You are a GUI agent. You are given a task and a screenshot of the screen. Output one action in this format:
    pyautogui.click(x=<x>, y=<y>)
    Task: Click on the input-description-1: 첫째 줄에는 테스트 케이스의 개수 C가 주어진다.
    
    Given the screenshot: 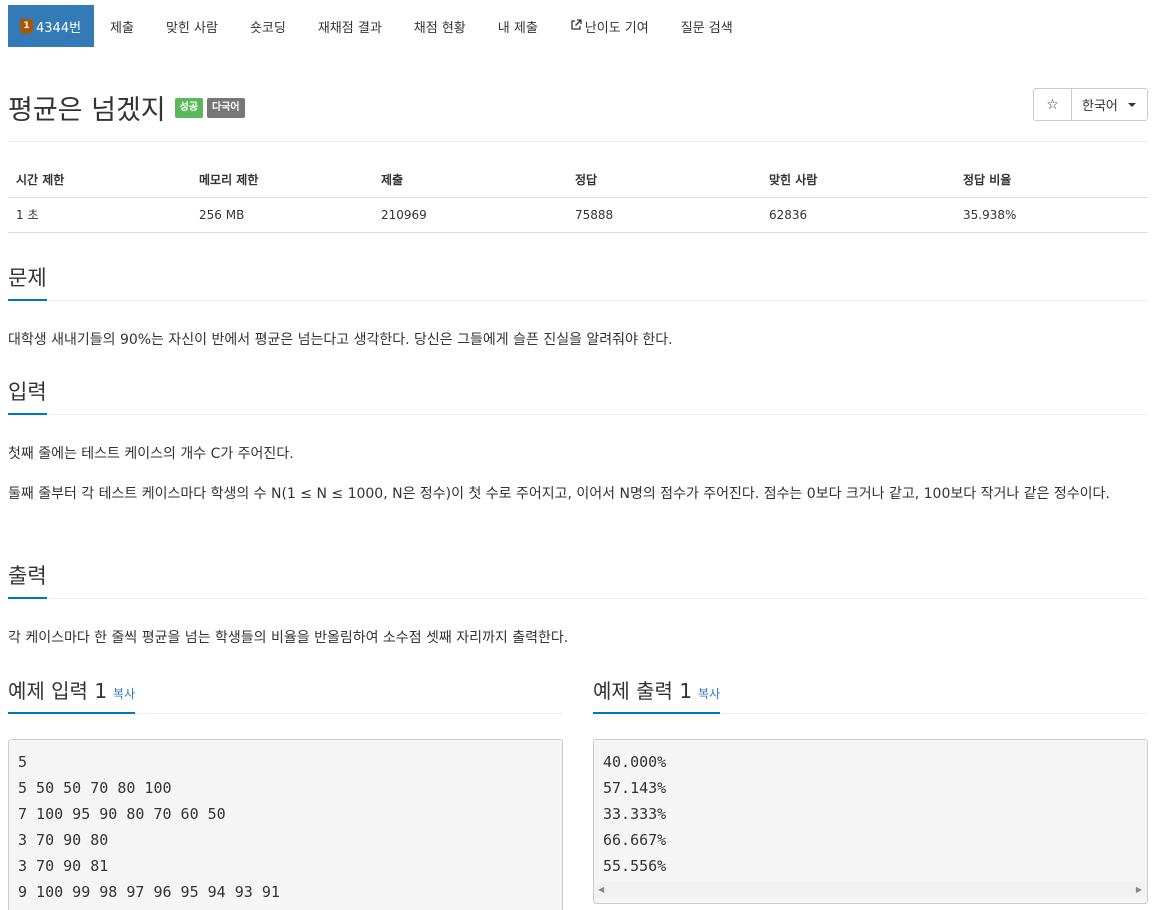 What is the action you would take?
    pyautogui.click(x=151, y=454)
    